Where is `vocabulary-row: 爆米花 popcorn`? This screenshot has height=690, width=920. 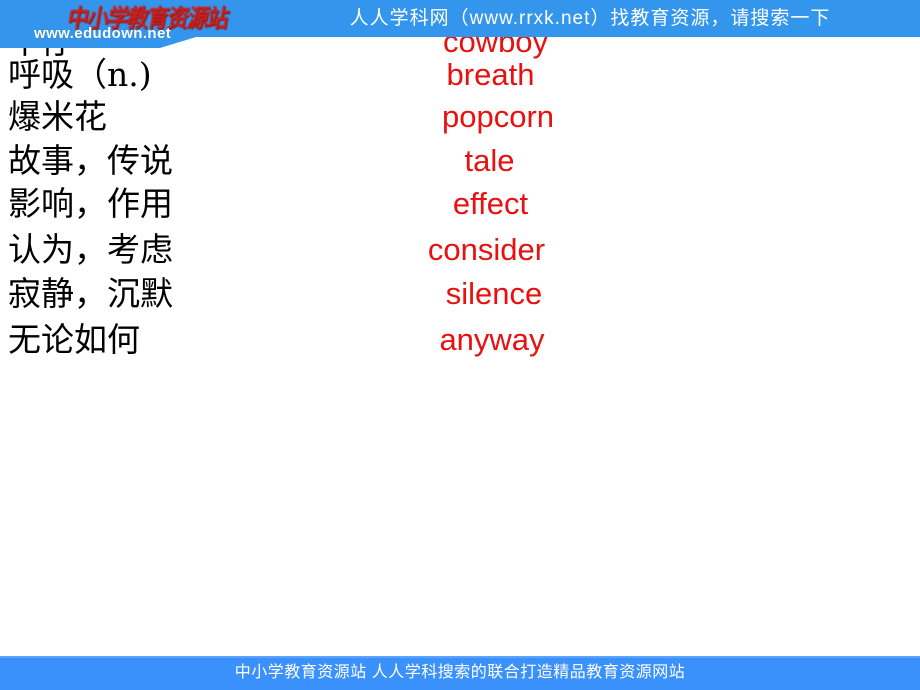 vocabulary-row: 爆米花 popcorn is located at coordinates (460, 117).